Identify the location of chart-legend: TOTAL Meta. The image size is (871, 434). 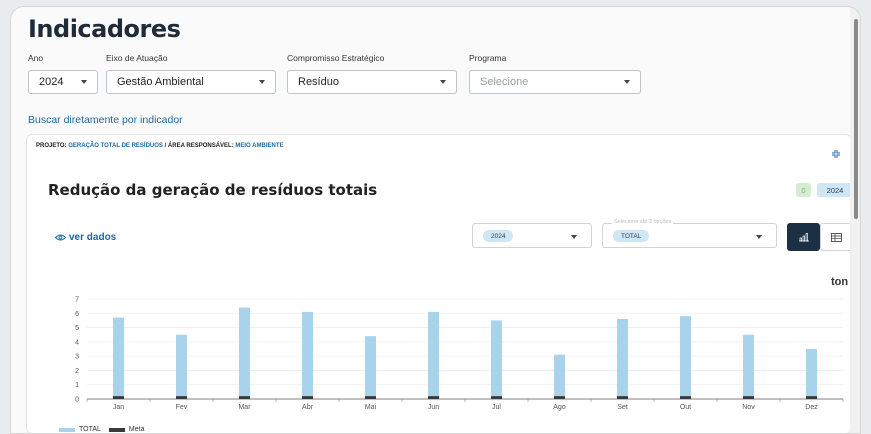
(101, 429).